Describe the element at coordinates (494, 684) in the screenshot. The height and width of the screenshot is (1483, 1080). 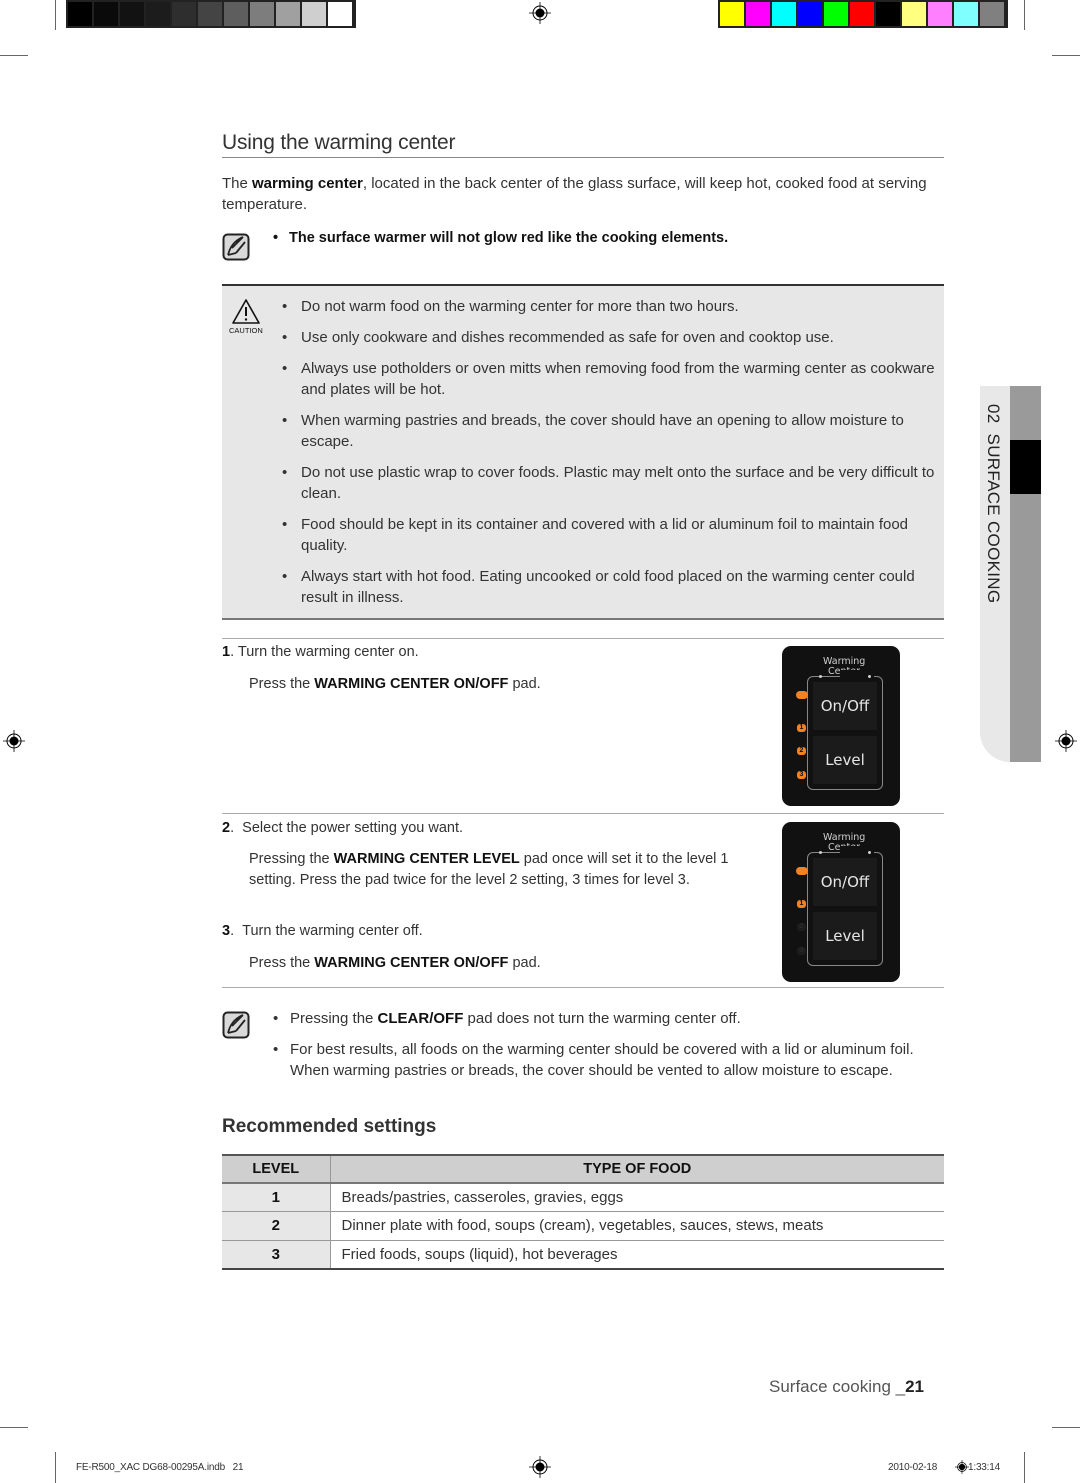
I see `step-1-detail: Press the WARMING CENTER ON/OFF pad.` at that location.